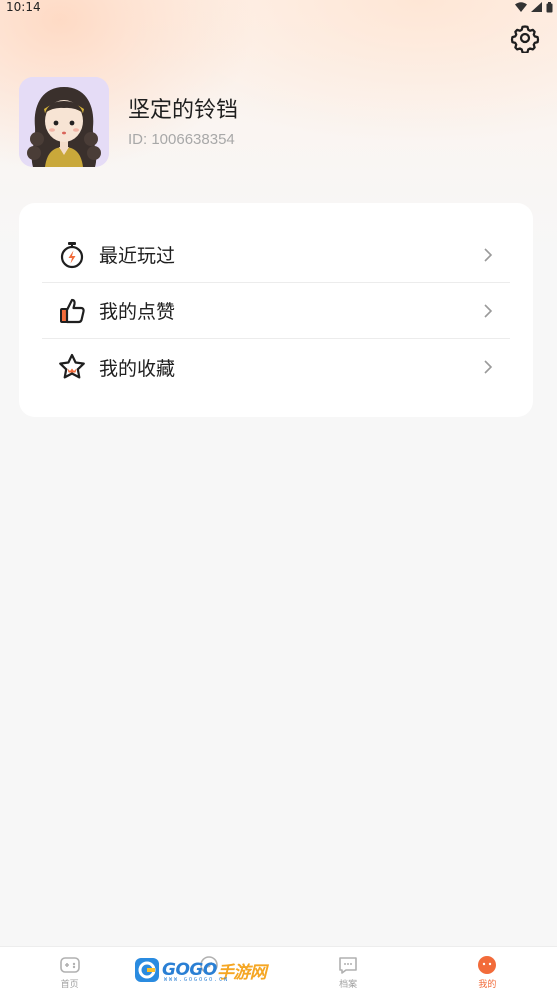  What do you see at coordinates (278, 7) in the screenshot?
I see `status-bar: 10:14` at bounding box center [278, 7].